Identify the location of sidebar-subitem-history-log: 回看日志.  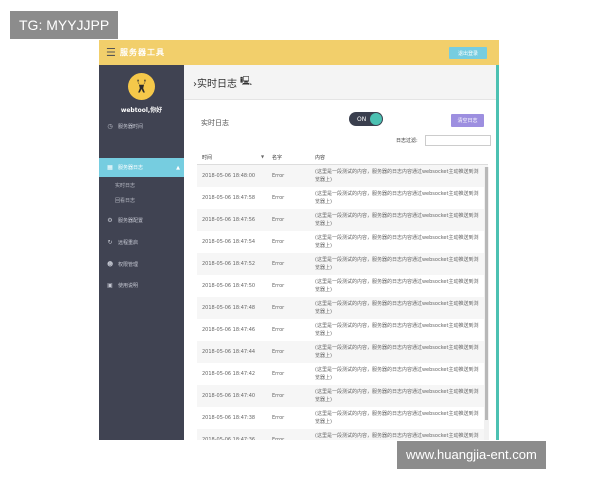
(125, 200).